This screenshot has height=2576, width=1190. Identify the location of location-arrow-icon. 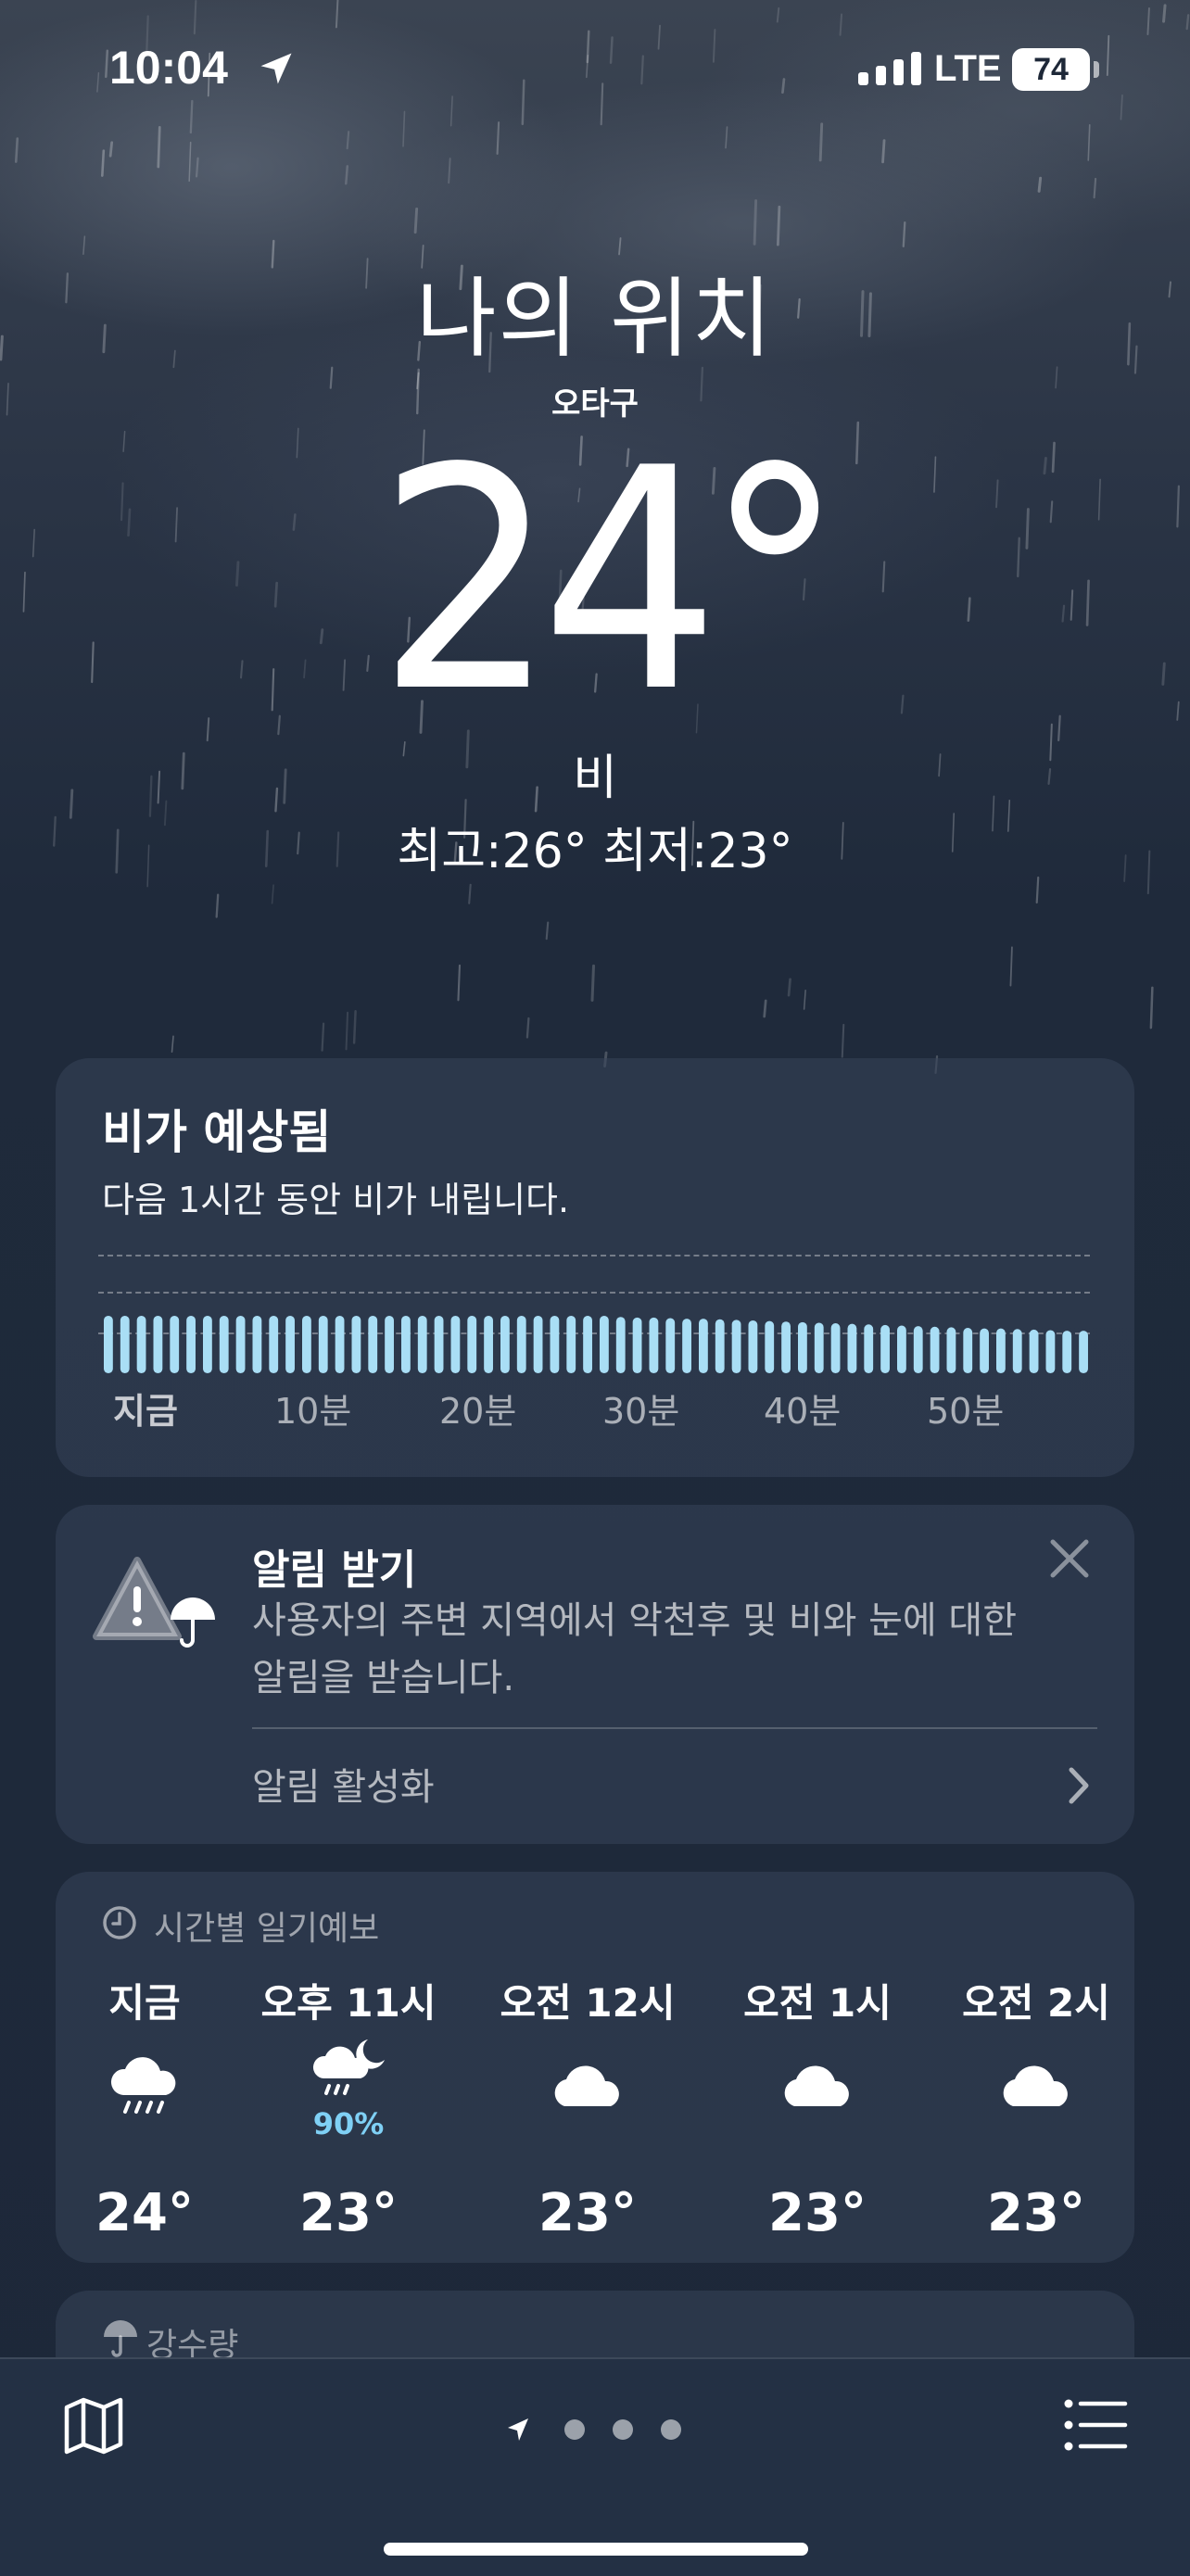
(518, 2429).